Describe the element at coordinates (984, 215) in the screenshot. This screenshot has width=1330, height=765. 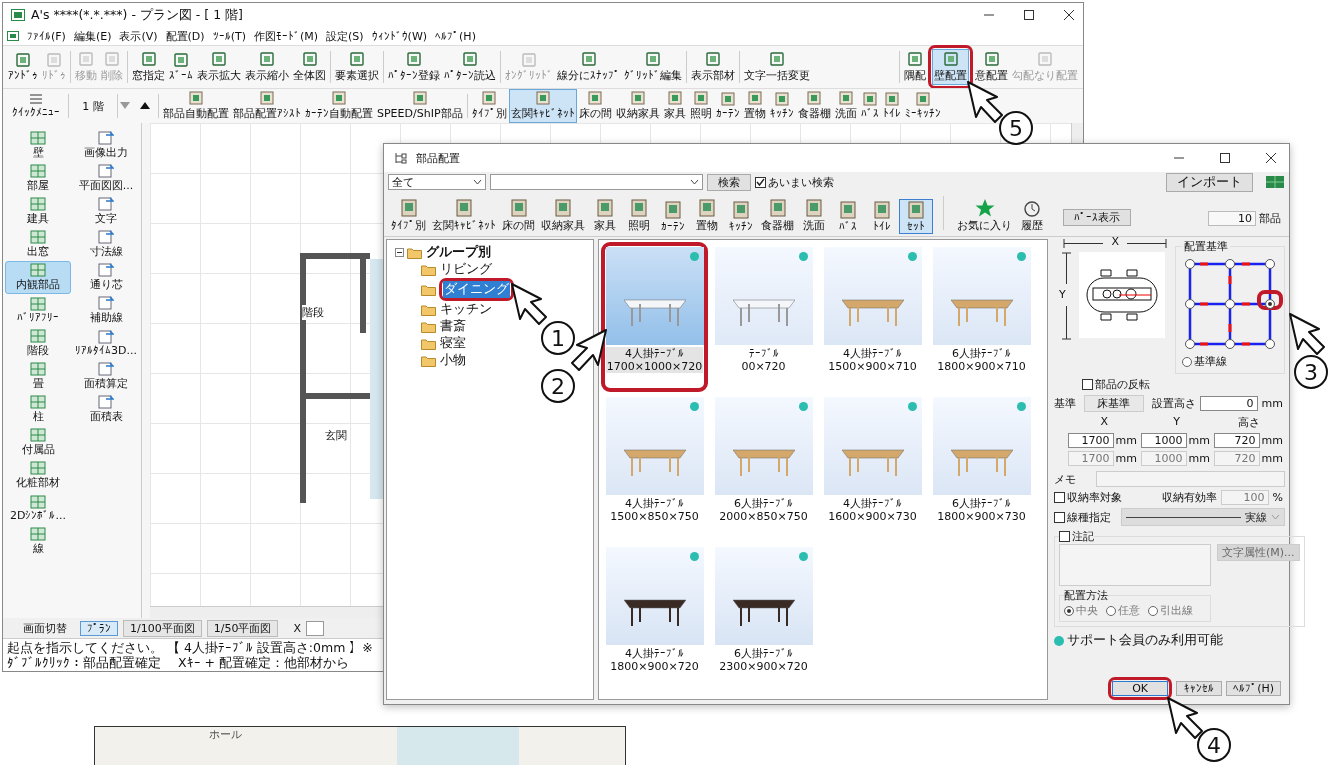
I see `favorites-button: お気に入り` at that location.